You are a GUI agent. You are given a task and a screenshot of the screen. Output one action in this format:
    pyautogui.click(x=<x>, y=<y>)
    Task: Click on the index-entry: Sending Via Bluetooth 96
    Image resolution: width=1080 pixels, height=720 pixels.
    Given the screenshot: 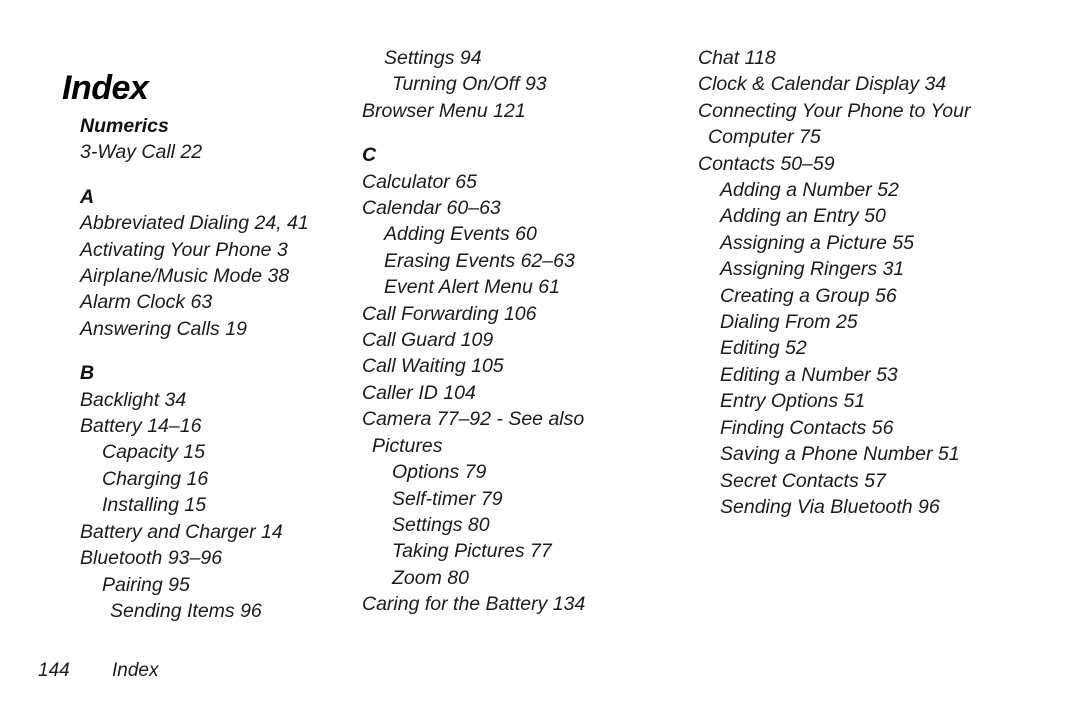 What is the action you would take?
    pyautogui.click(x=900, y=507)
    